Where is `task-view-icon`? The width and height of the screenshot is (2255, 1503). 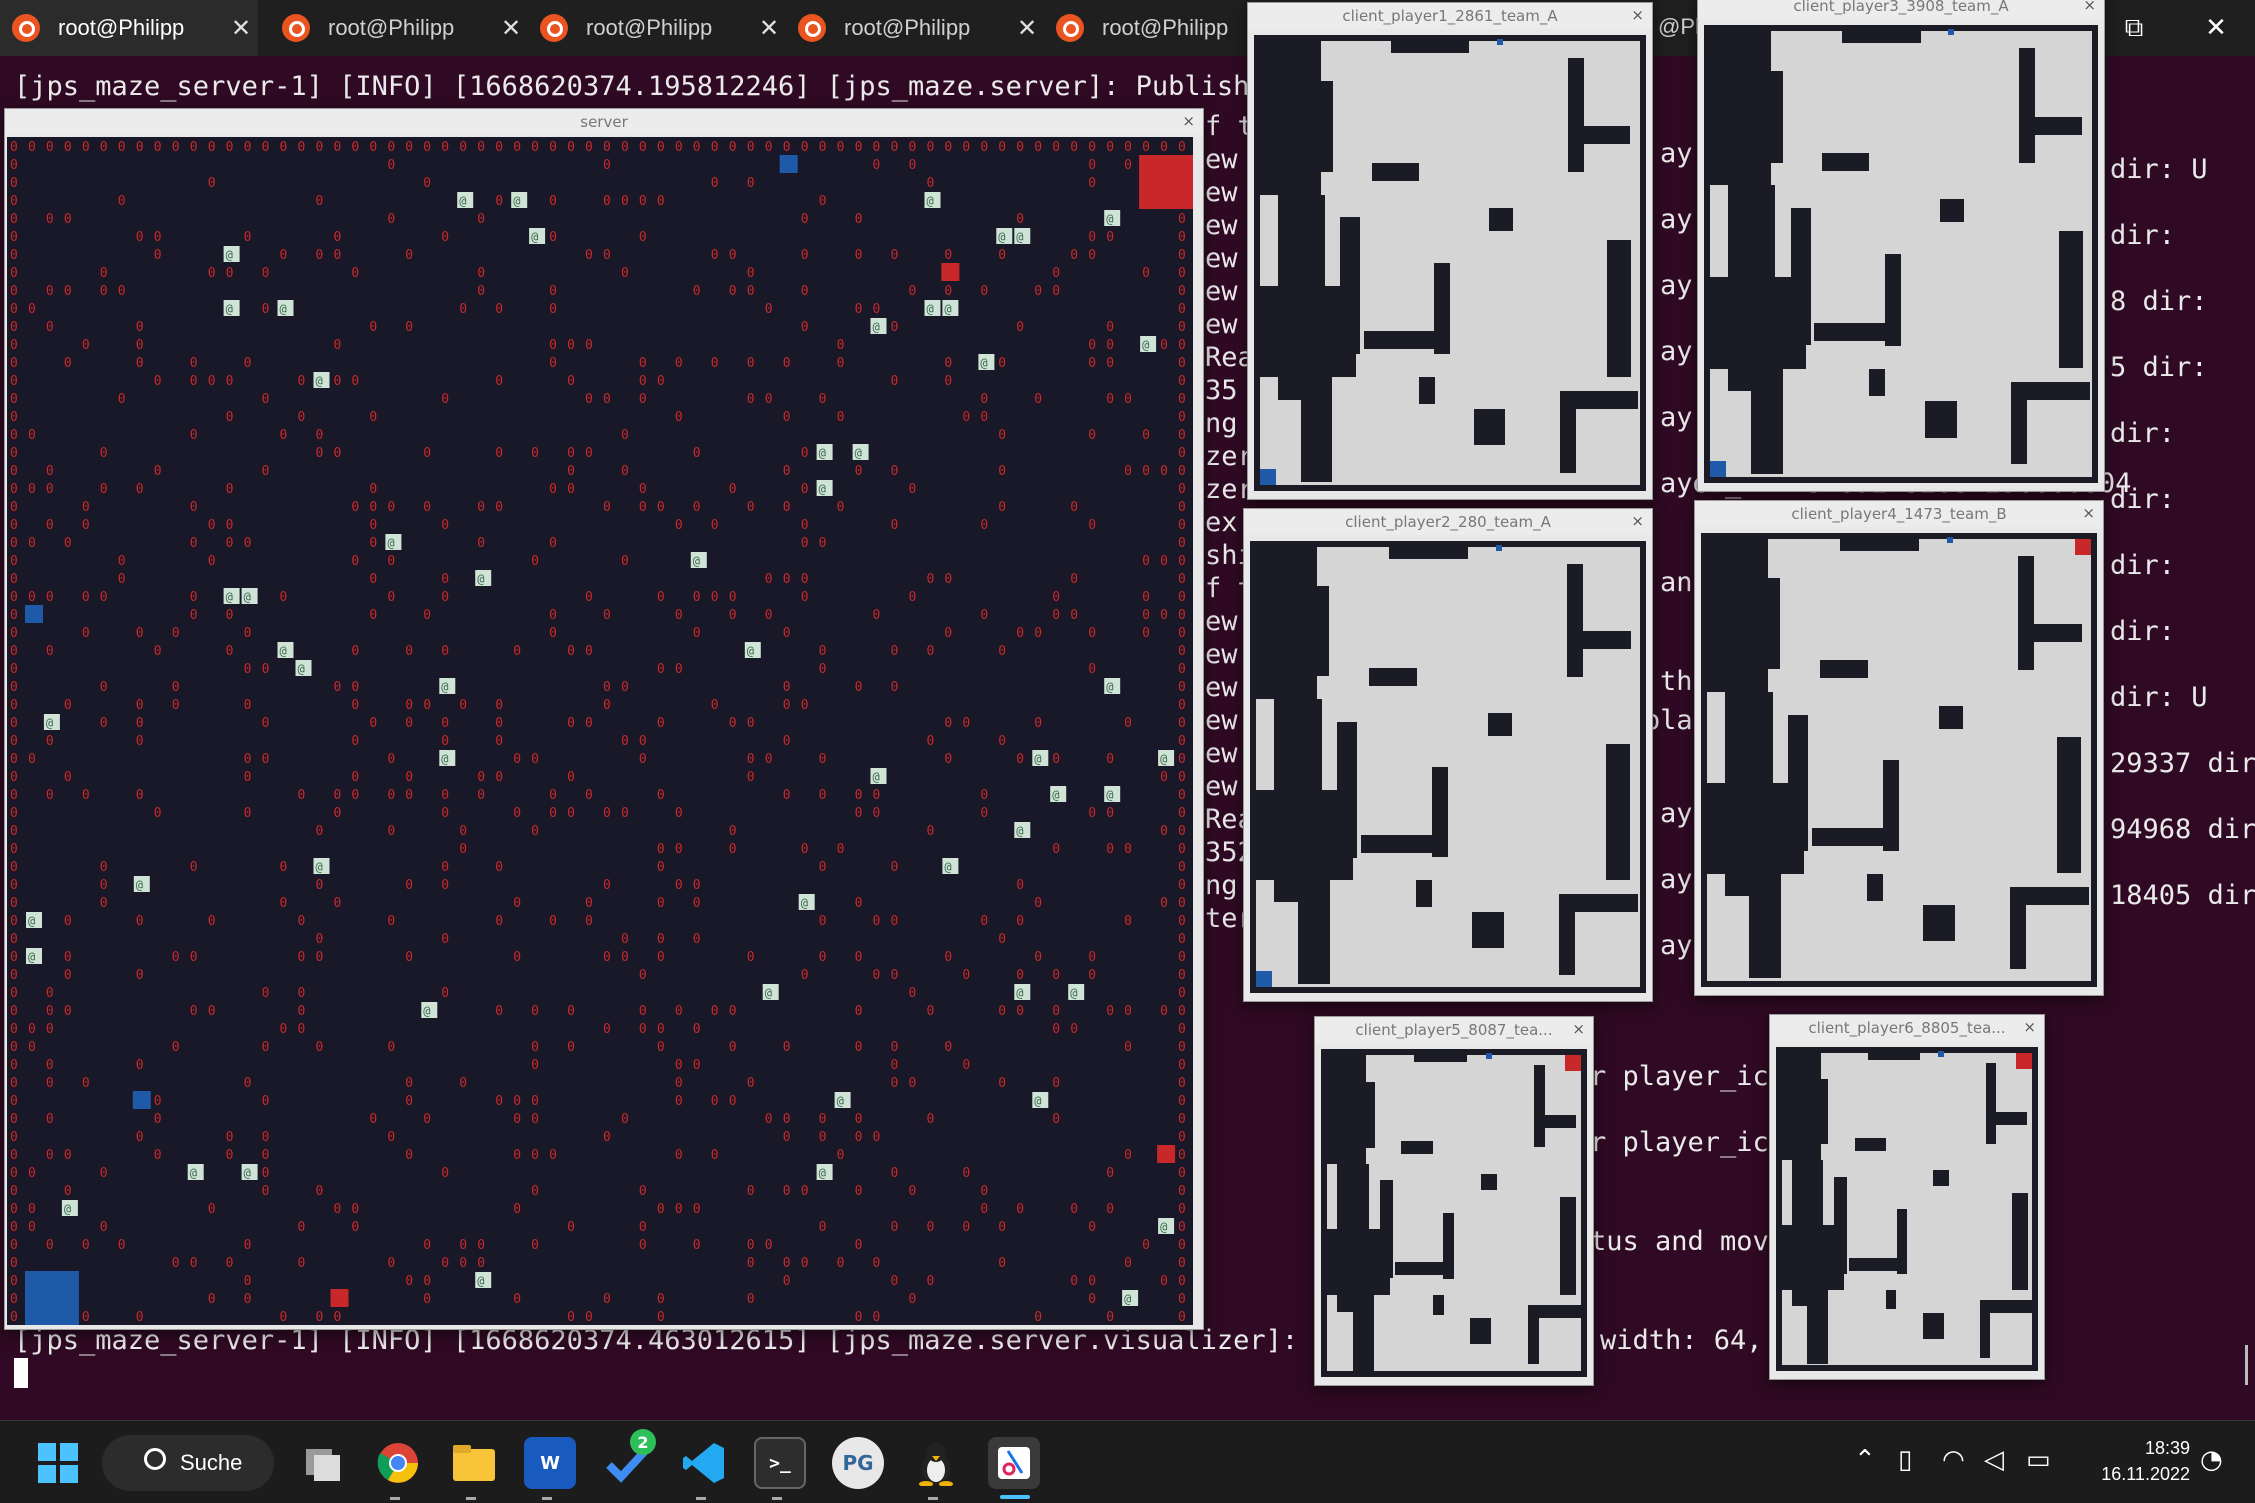
task-view-icon is located at coordinates (322, 1463).